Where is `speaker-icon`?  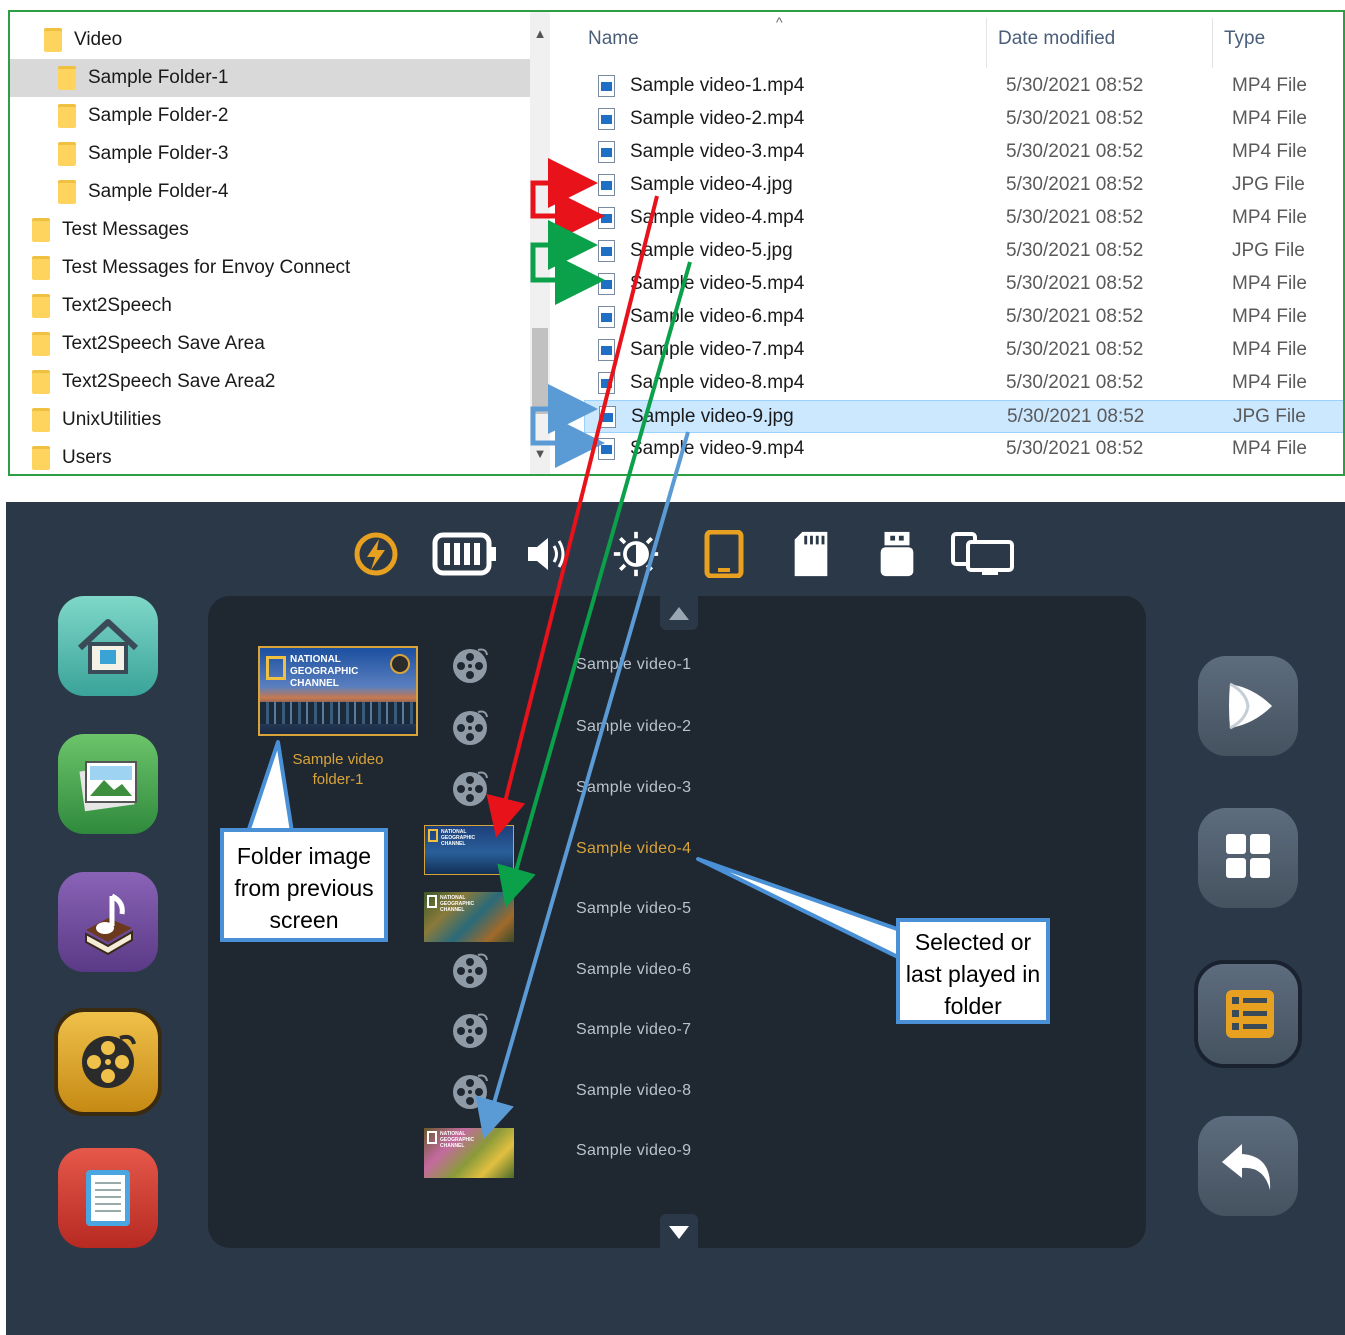 speaker-icon is located at coordinates (546, 554).